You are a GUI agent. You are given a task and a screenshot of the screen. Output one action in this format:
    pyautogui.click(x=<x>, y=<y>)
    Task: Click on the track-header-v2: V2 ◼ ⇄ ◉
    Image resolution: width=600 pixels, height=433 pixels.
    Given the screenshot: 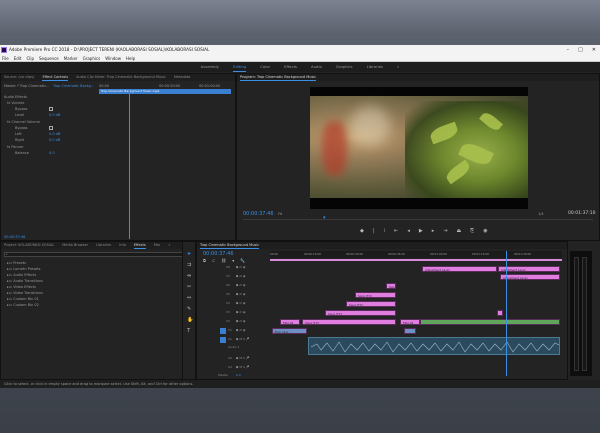 What is the action you would take?
    pyautogui.click(x=235, y=322)
    